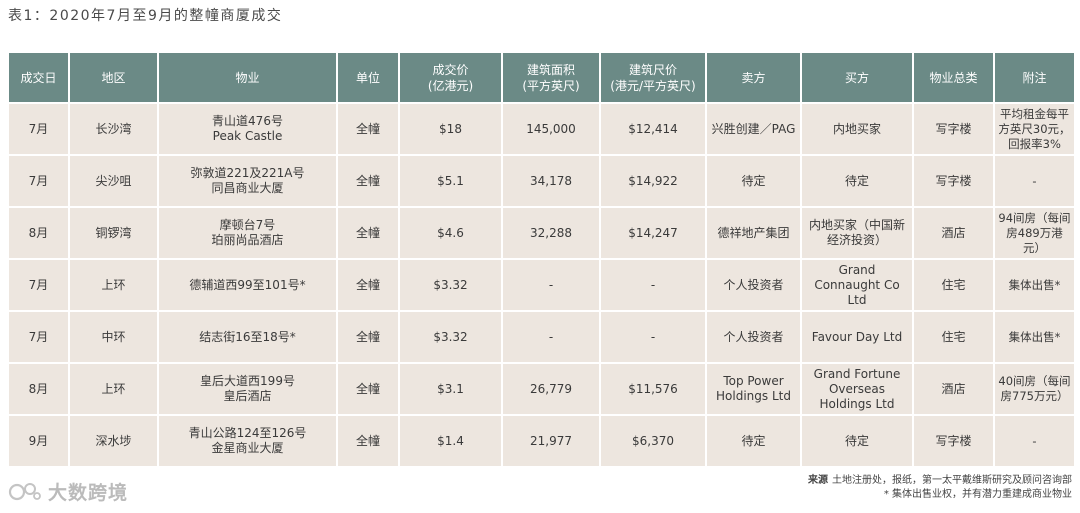 Image resolution: width=1080 pixels, height=513 pixels. I want to click on cell-property: 弥敦道221及221A号 同昌商业大厦, so click(247, 181).